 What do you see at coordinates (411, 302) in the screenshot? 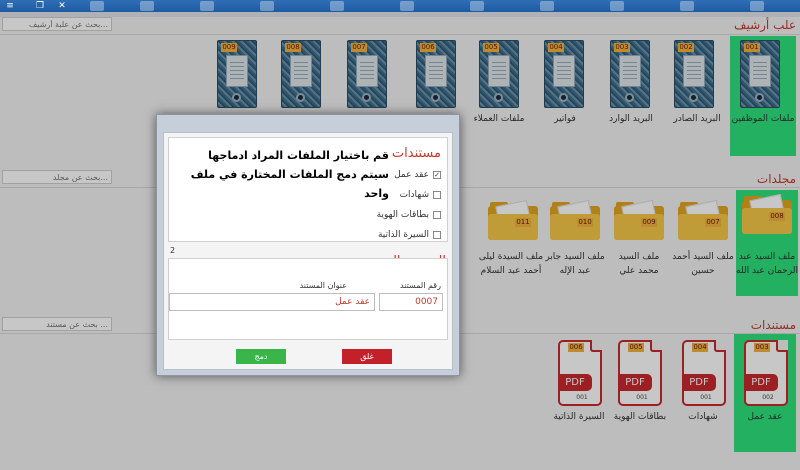
I see `doc-number-input` at bounding box center [411, 302].